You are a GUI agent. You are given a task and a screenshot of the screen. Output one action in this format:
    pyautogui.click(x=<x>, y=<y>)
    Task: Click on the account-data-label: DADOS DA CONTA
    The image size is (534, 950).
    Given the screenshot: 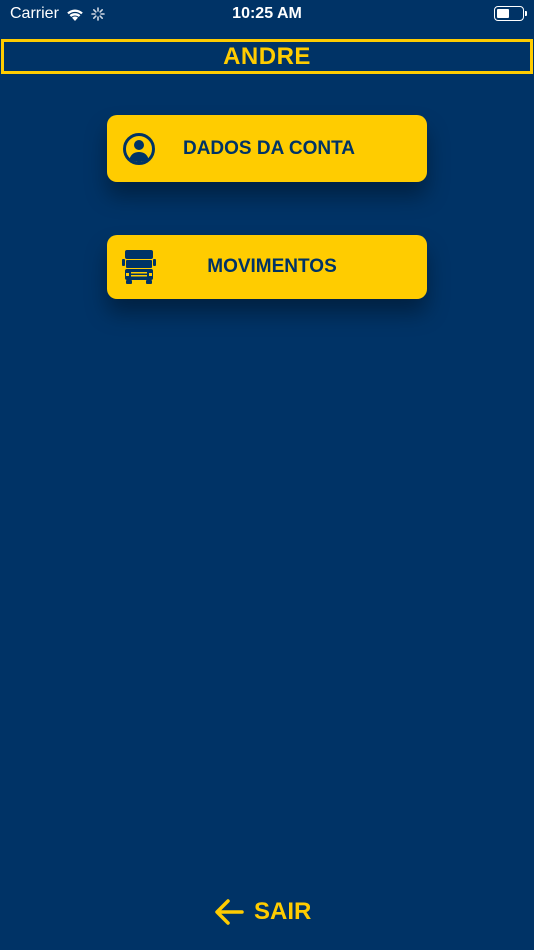 What is the action you would take?
    pyautogui.click(x=269, y=148)
    